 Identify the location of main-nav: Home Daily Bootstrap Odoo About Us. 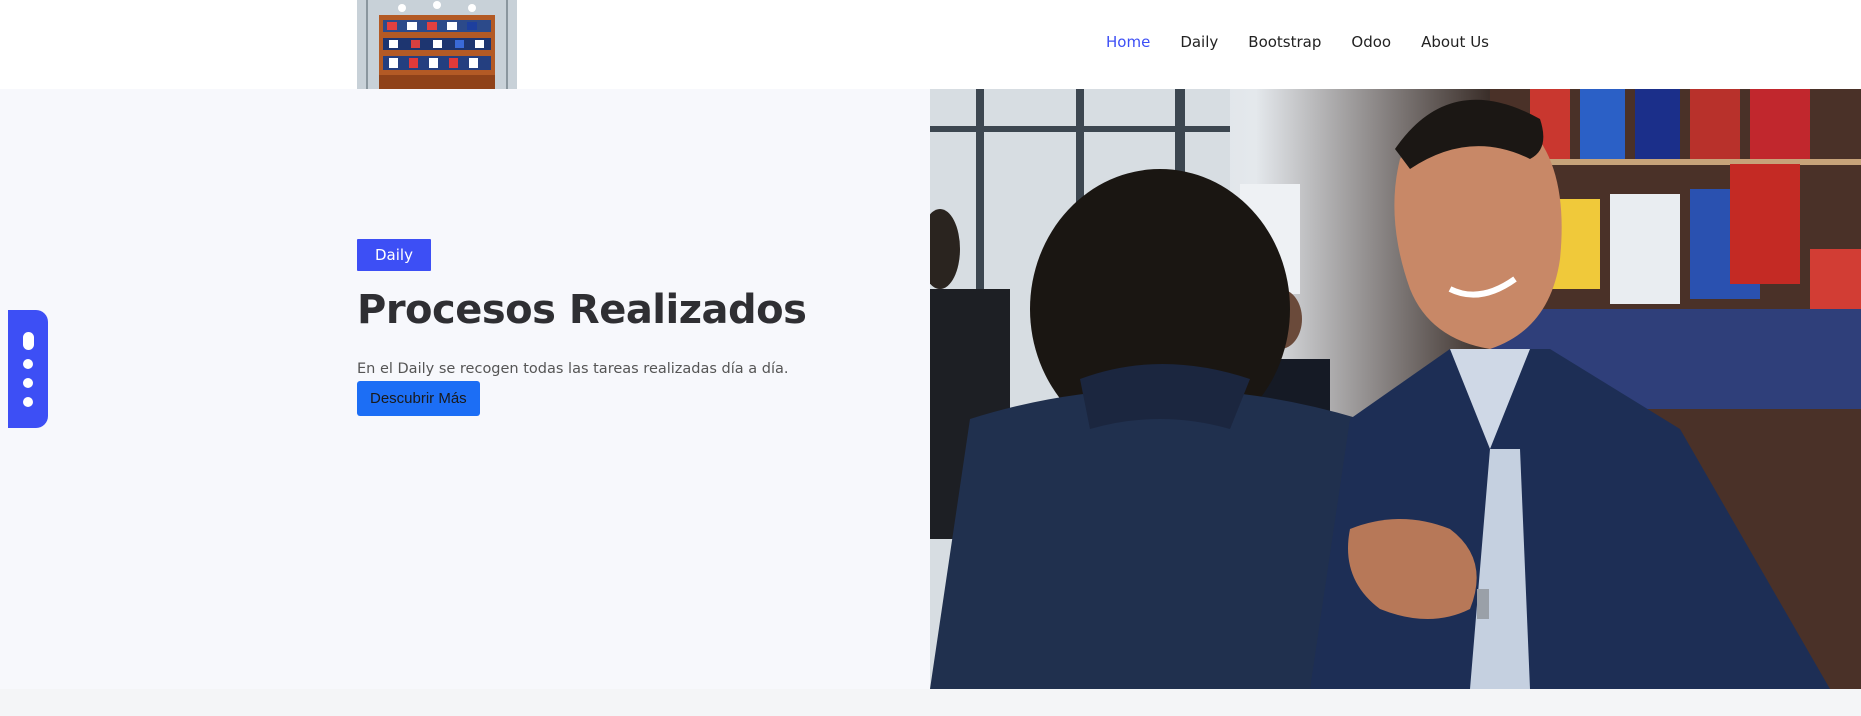
(1297, 42).